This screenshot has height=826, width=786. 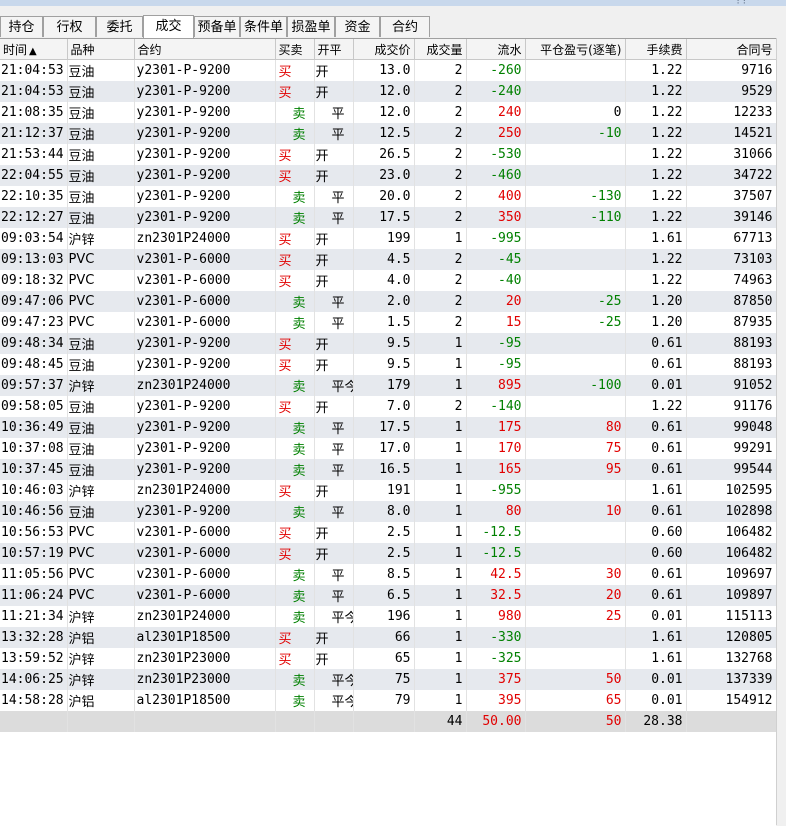 What do you see at coordinates (334, 196) in the screenshot?
I see `cell-open-close: 平` at bounding box center [334, 196].